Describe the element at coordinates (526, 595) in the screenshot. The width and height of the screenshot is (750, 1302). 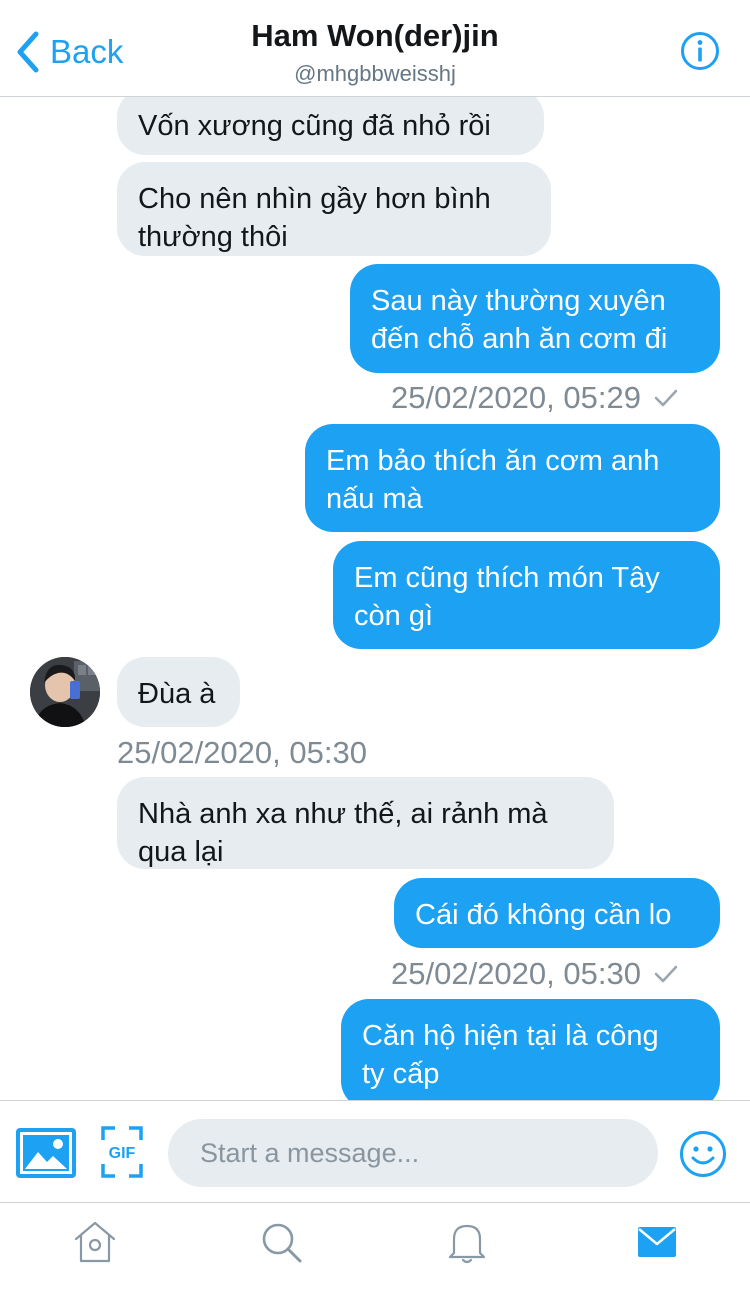
I see `message-bubble: Em cũng thích món Tây còn gì` at that location.